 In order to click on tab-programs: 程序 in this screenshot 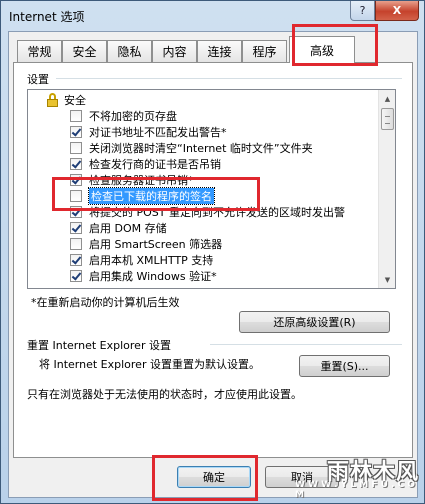, I will do `click(264, 51)`.